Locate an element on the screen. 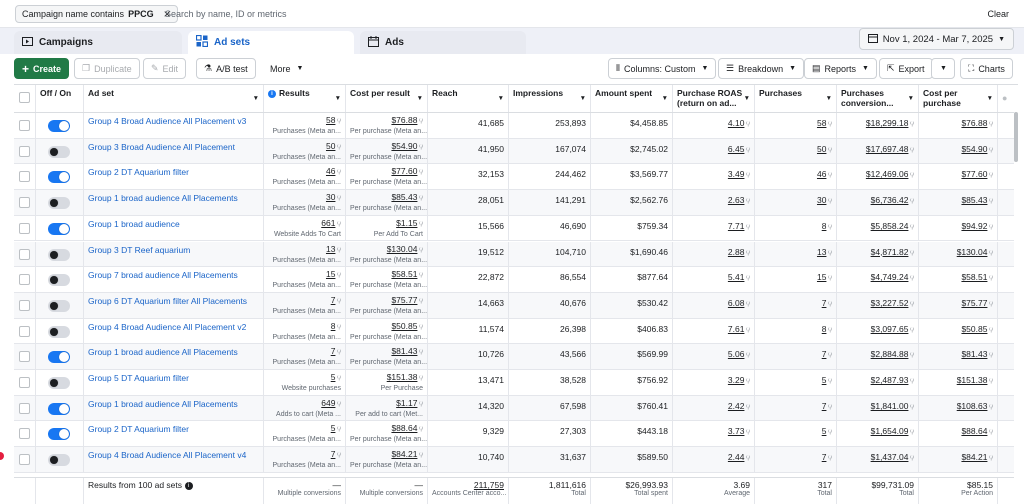 This screenshot has width=1024, height=504. purchase-roas-value: 3.29 ⁽ᵢ⁾ is located at coordinates (713, 381).